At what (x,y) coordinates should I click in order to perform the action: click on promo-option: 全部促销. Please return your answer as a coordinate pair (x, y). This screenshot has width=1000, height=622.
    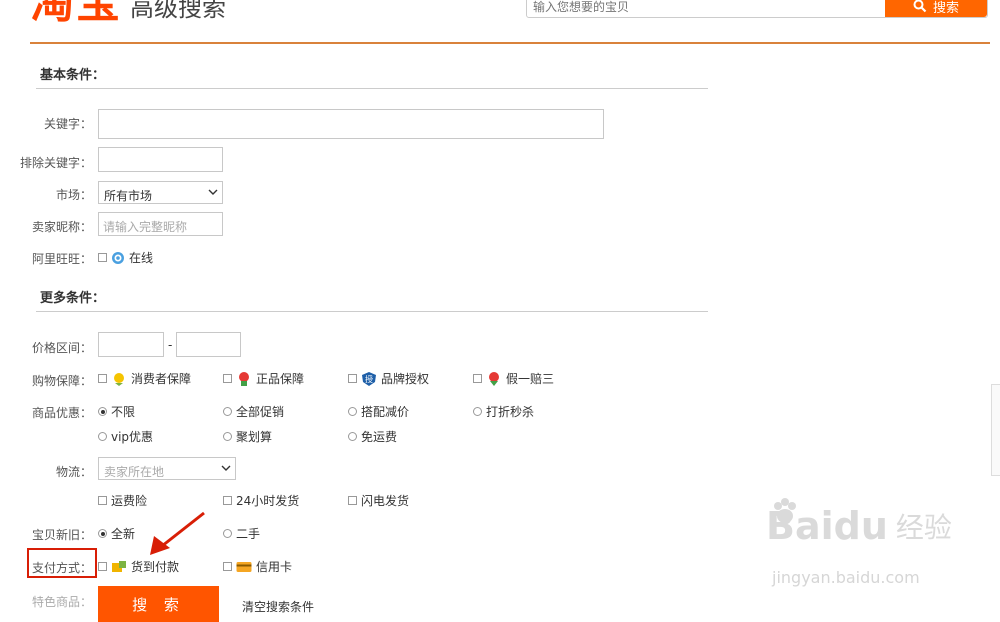
    Looking at the image, I should click on (253, 411).